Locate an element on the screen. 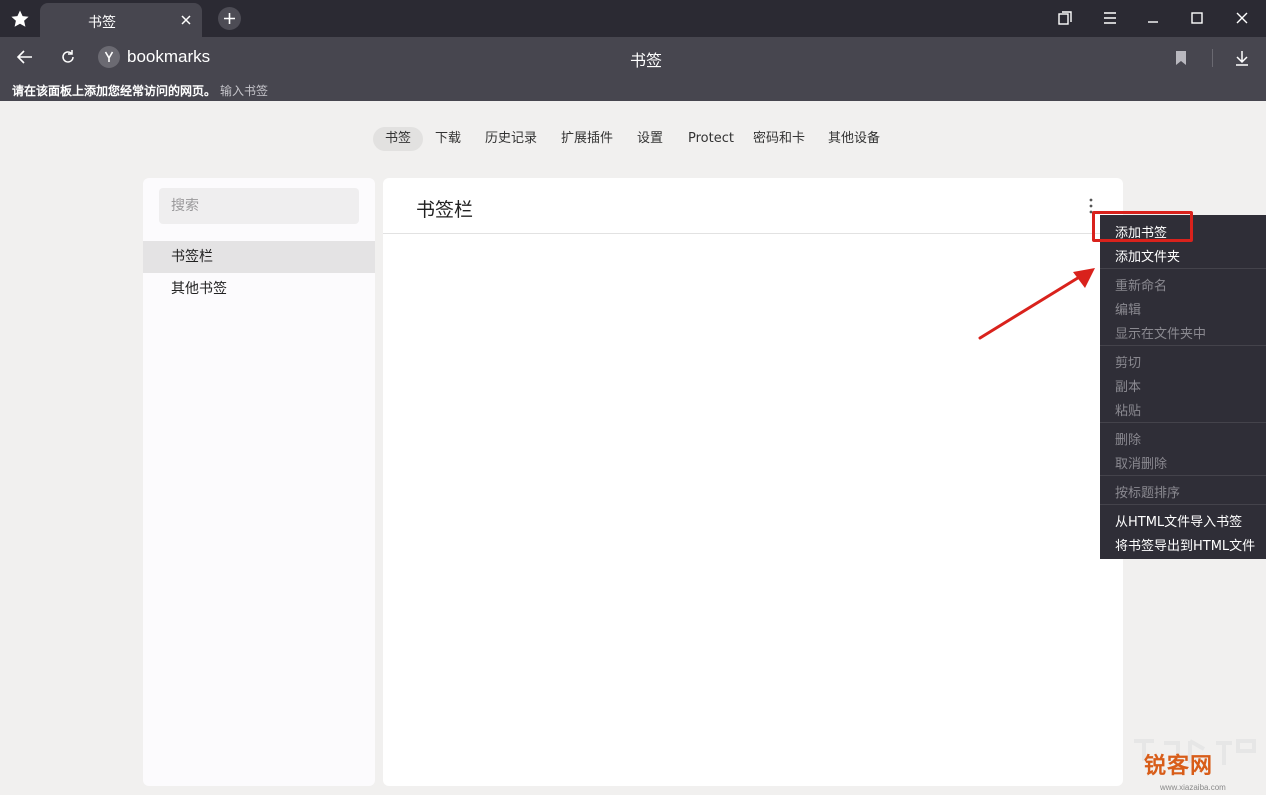  tabs-manager-icon is located at coordinates (1065, 18).